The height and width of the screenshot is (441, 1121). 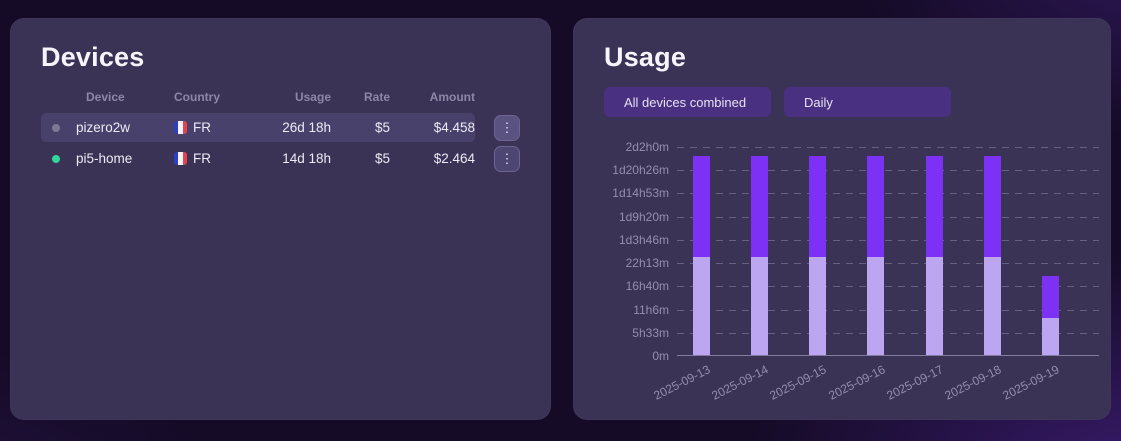 I want to click on y-axis-tick-label: 1d3h46m, so click(x=643, y=239).